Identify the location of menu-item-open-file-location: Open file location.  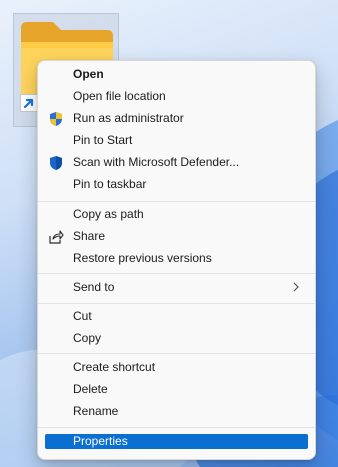
(176, 97).